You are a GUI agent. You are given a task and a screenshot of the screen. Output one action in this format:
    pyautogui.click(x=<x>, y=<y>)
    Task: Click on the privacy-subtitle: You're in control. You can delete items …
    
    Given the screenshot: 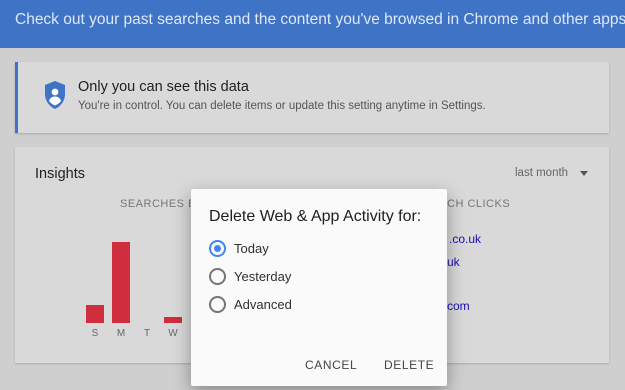 What is the action you would take?
    pyautogui.click(x=282, y=106)
    